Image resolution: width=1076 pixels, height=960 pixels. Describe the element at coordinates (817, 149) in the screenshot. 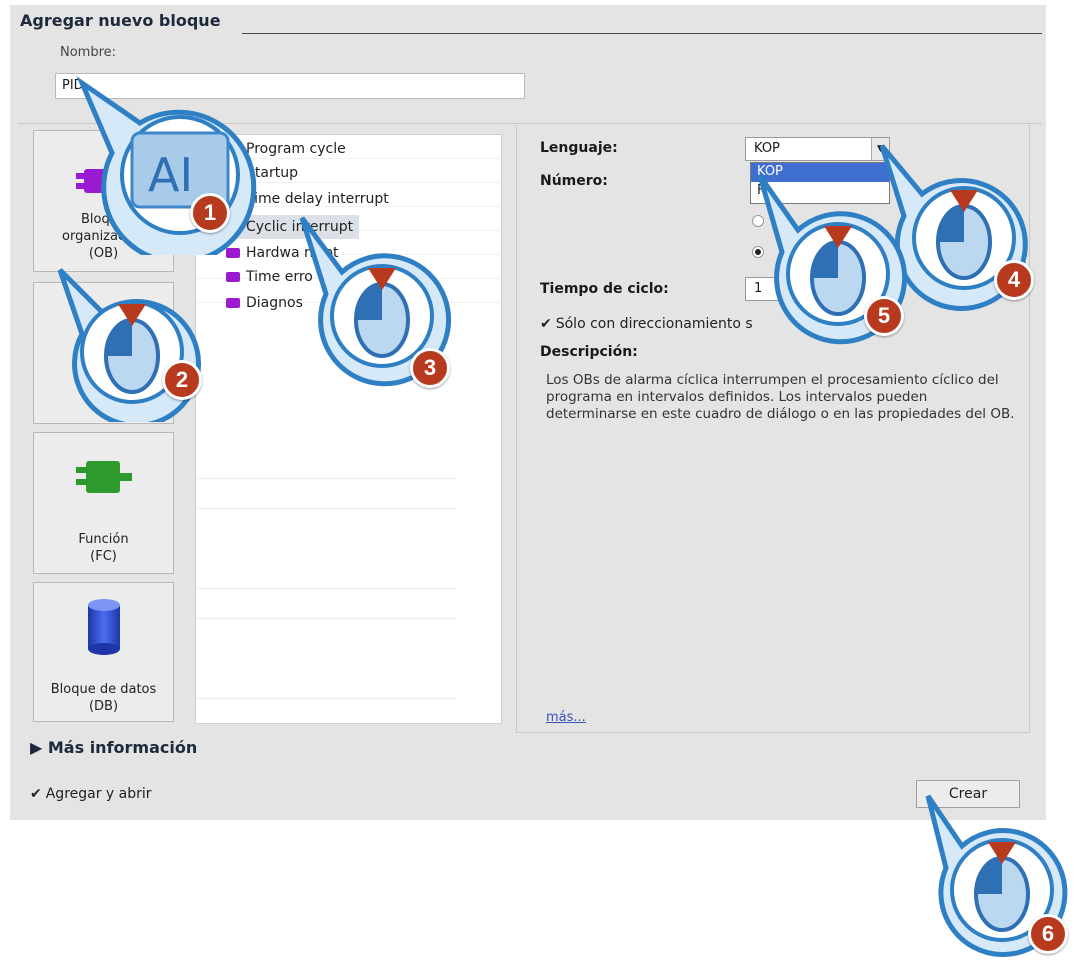

I see `language-select: KOP ▼` at that location.